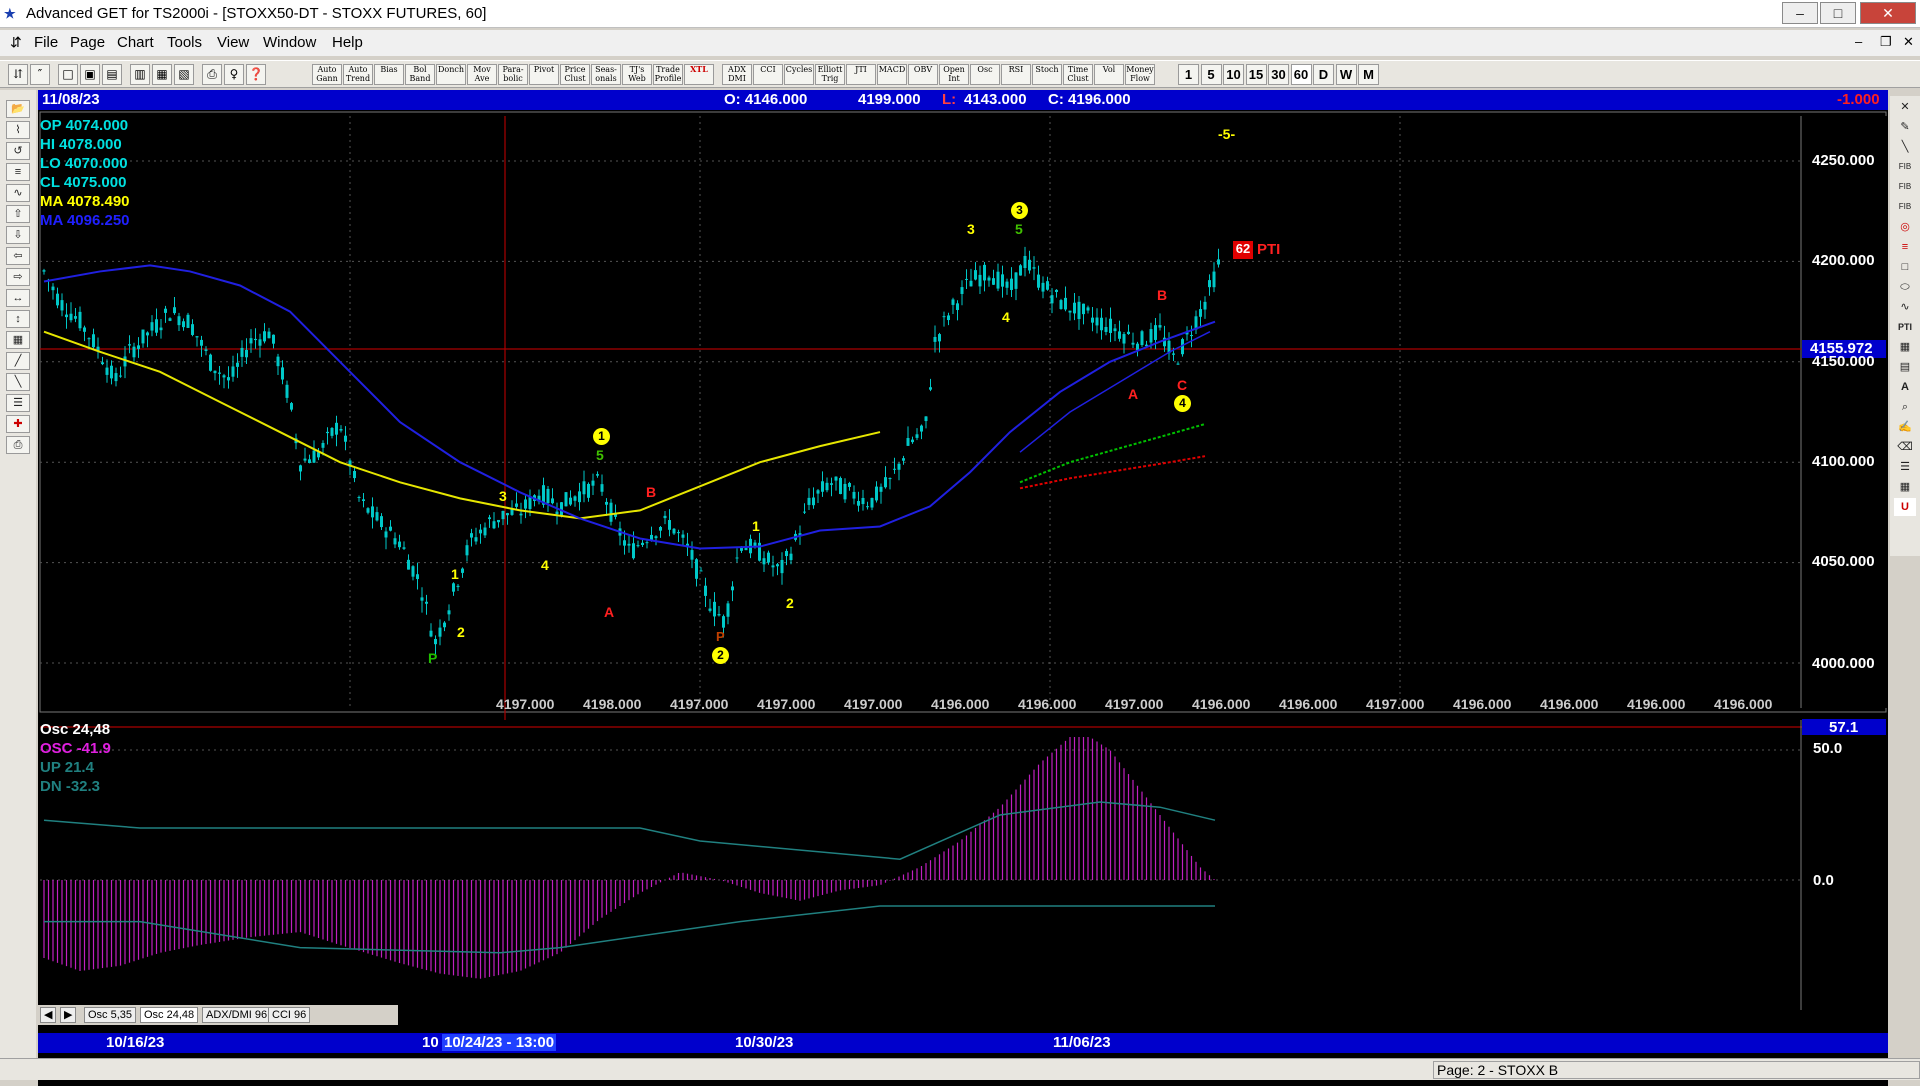 The width and height of the screenshot is (1920, 1086). Describe the element at coordinates (1676, 1070) in the screenshot. I see `status-page: Page: 2 - STOXX B` at that location.